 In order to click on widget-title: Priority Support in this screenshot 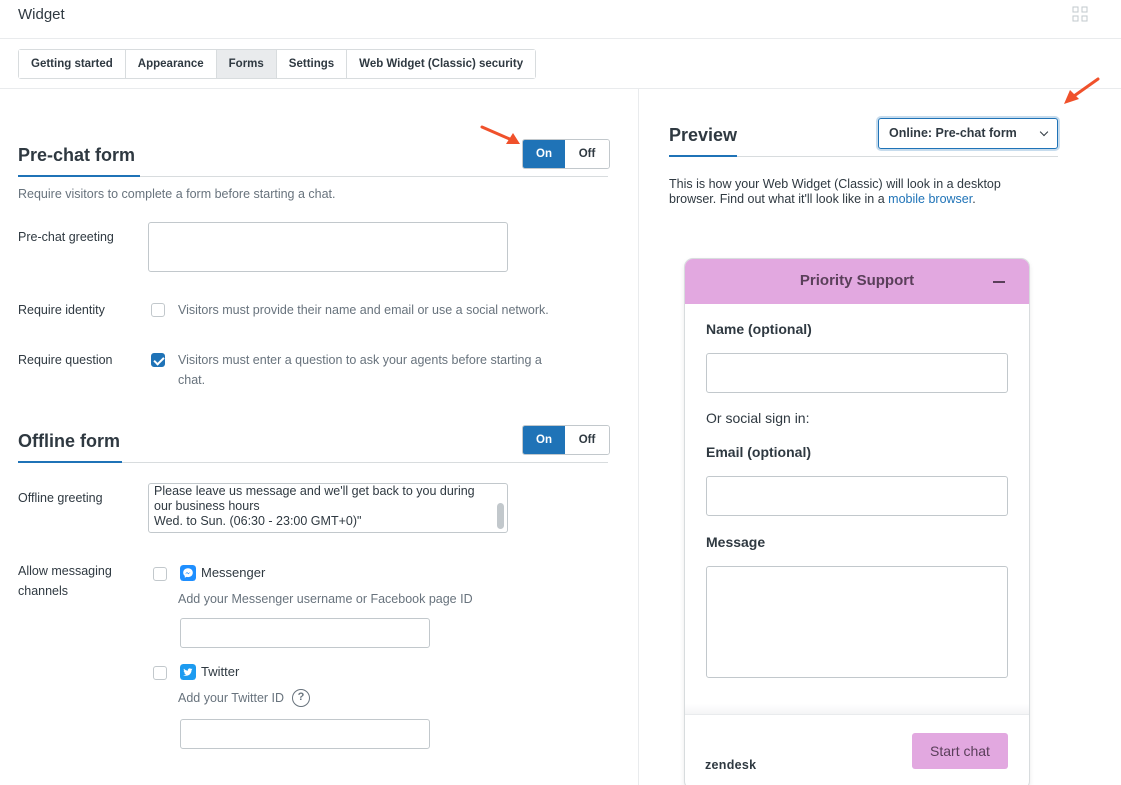, I will do `click(857, 280)`.